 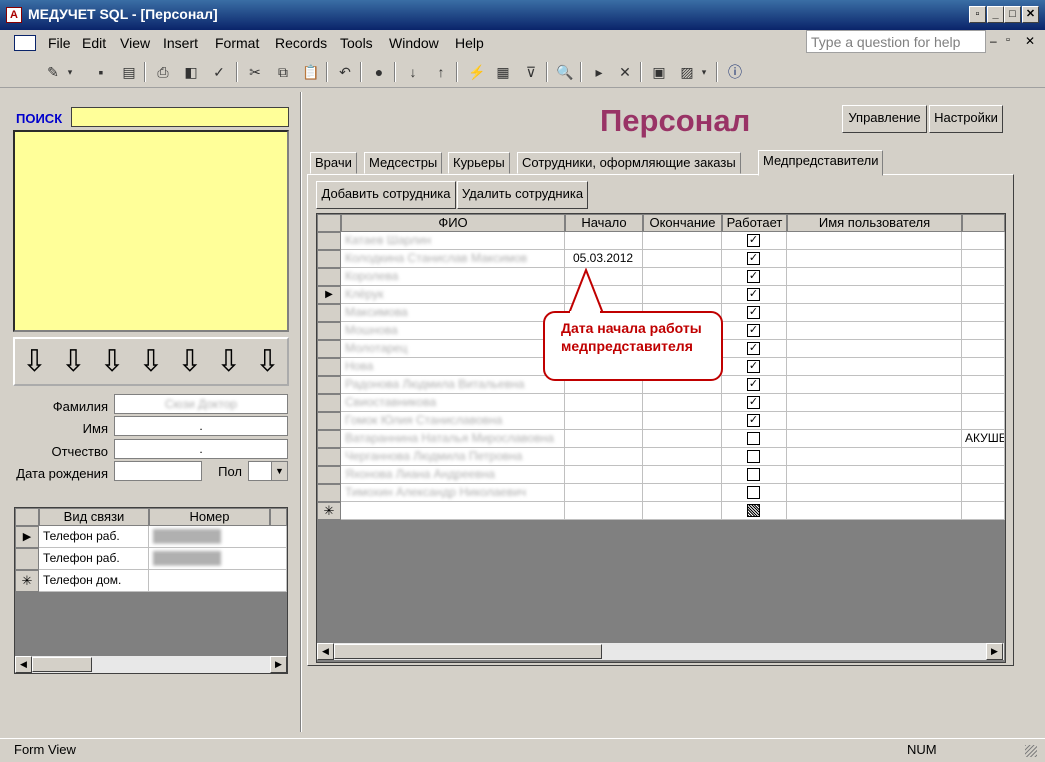 What do you see at coordinates (983, 439) in the screenshot?
I see `cell-username-overflow: АКУШЕ` at bounding box center [983, 439].